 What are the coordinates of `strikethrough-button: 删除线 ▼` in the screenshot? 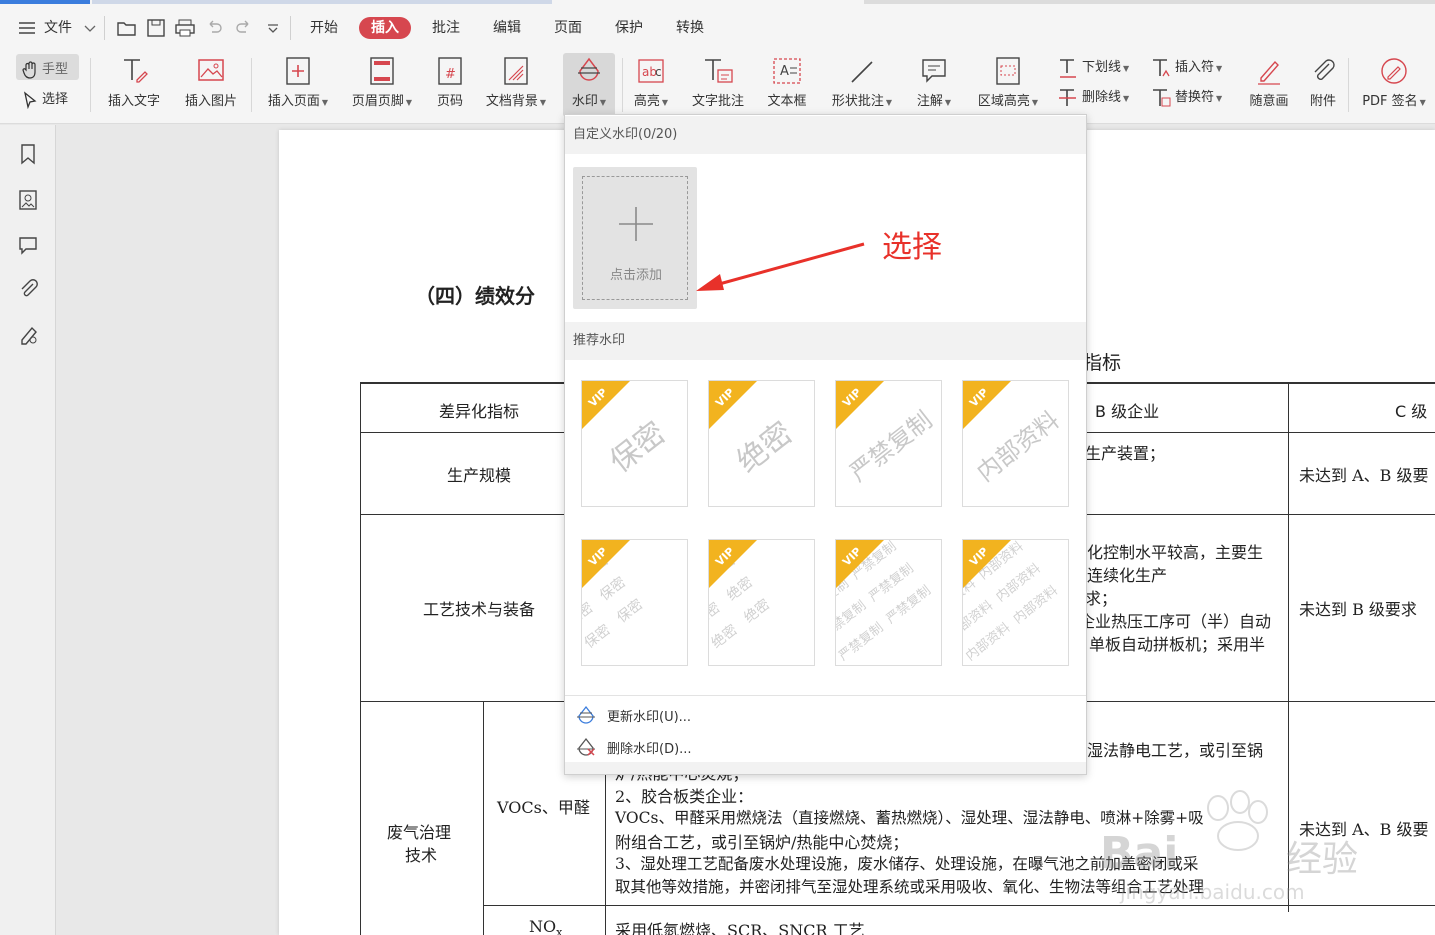 It's located at (1093, 97).